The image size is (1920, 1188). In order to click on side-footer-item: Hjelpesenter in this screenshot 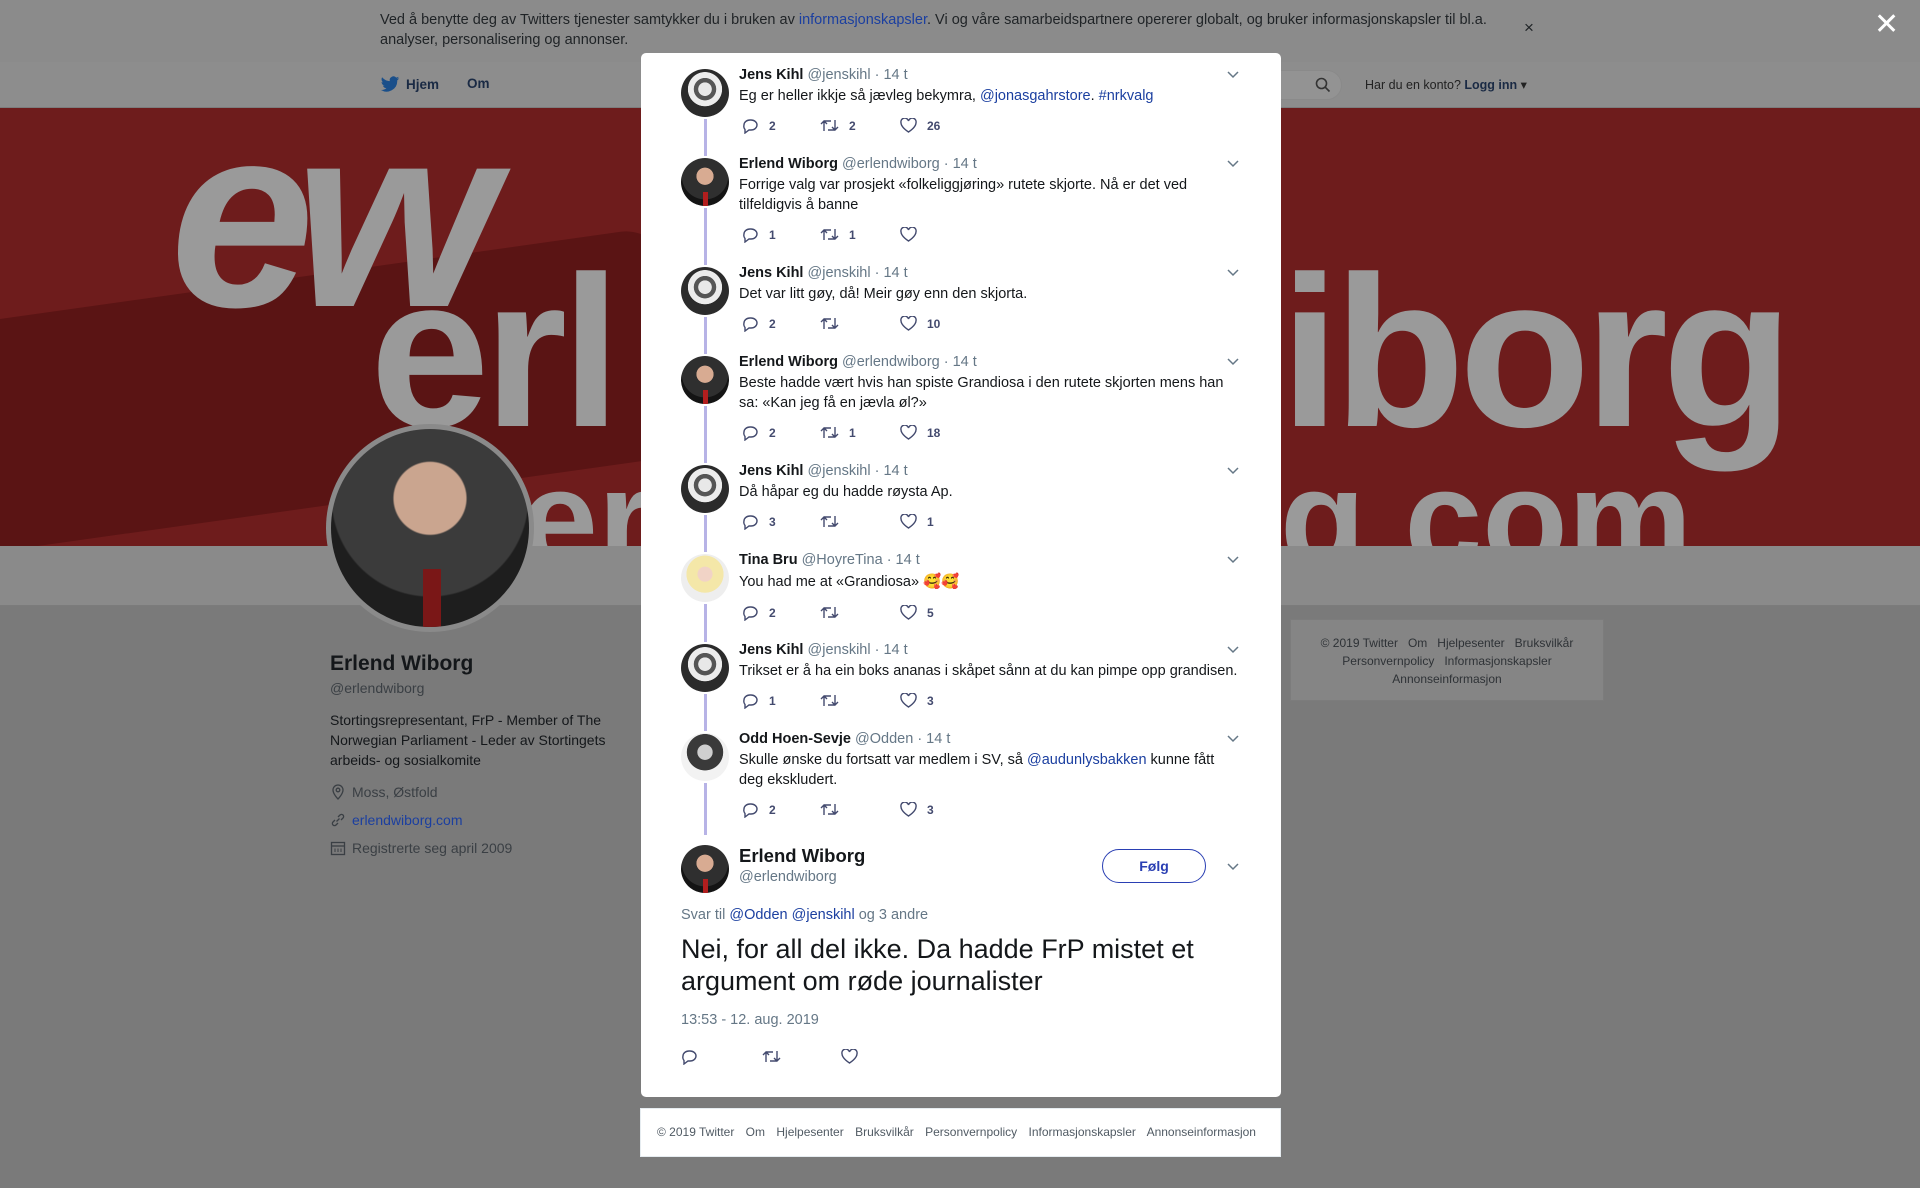, I will do `click(1470, 643)`.